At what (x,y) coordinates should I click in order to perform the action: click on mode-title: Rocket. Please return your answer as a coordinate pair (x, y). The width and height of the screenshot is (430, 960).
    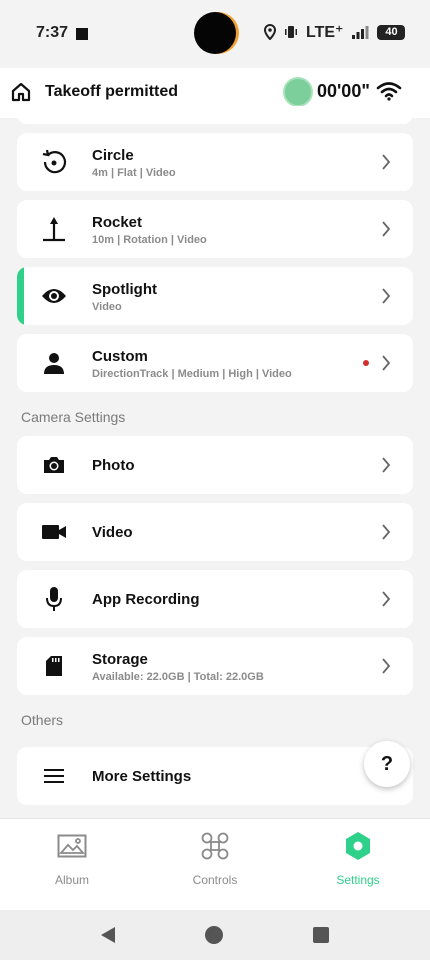
    Looking at the image, I should click on (117, 222).